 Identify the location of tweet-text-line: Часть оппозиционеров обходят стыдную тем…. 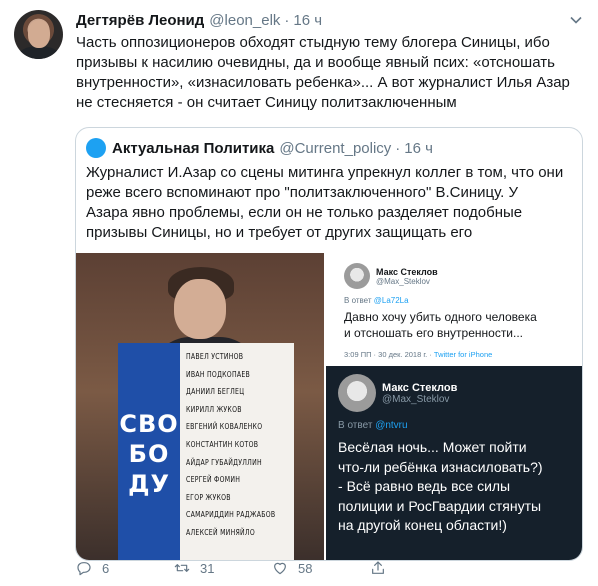
(313, 42).